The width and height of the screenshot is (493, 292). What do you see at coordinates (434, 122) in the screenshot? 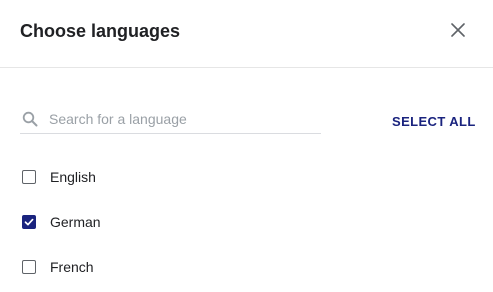
I see `select-all-button: SELECT ALL` at bounding box center [434, 122].